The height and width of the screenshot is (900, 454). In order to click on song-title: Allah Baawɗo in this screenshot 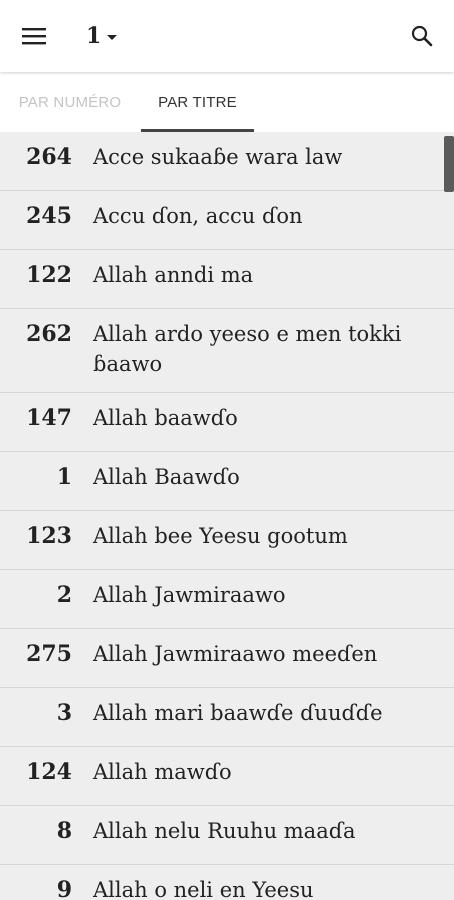, I will do `click(166, 477)`.